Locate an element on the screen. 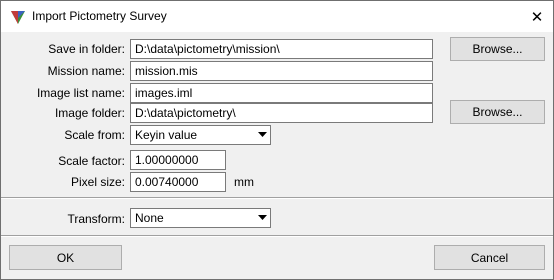  close-icon: ✕ is located at coordinates (537, 17).